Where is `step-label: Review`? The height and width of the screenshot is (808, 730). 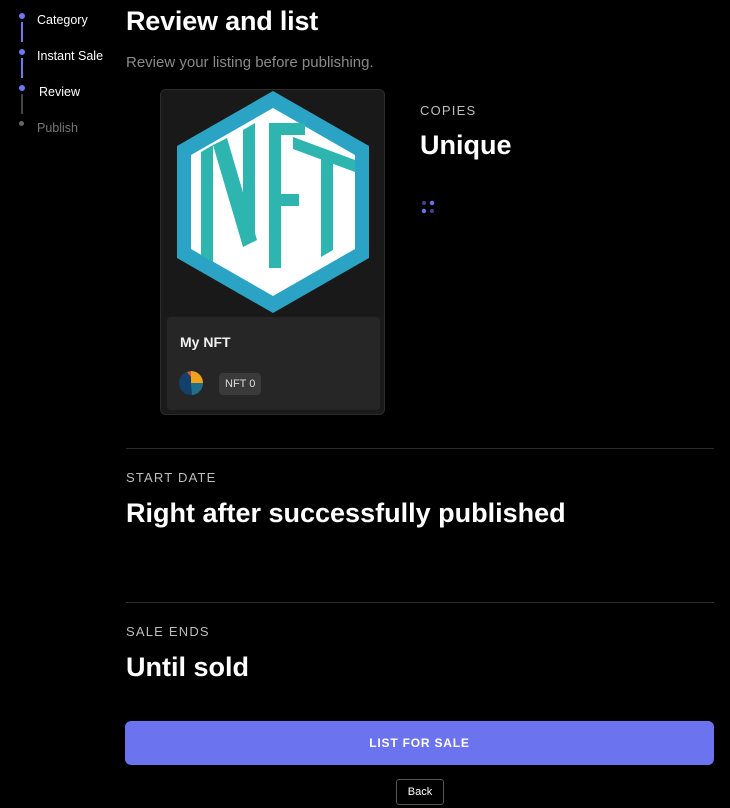 step-label: Review is located at coordinates (59, 92).